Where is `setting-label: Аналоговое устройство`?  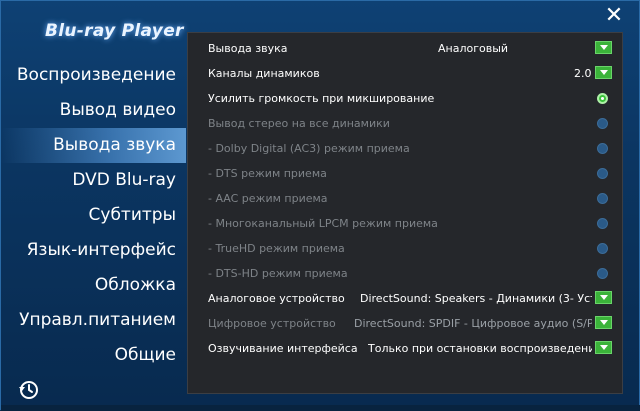 setting-label: Аналоговое устройство is located at coordinates (276, 298).